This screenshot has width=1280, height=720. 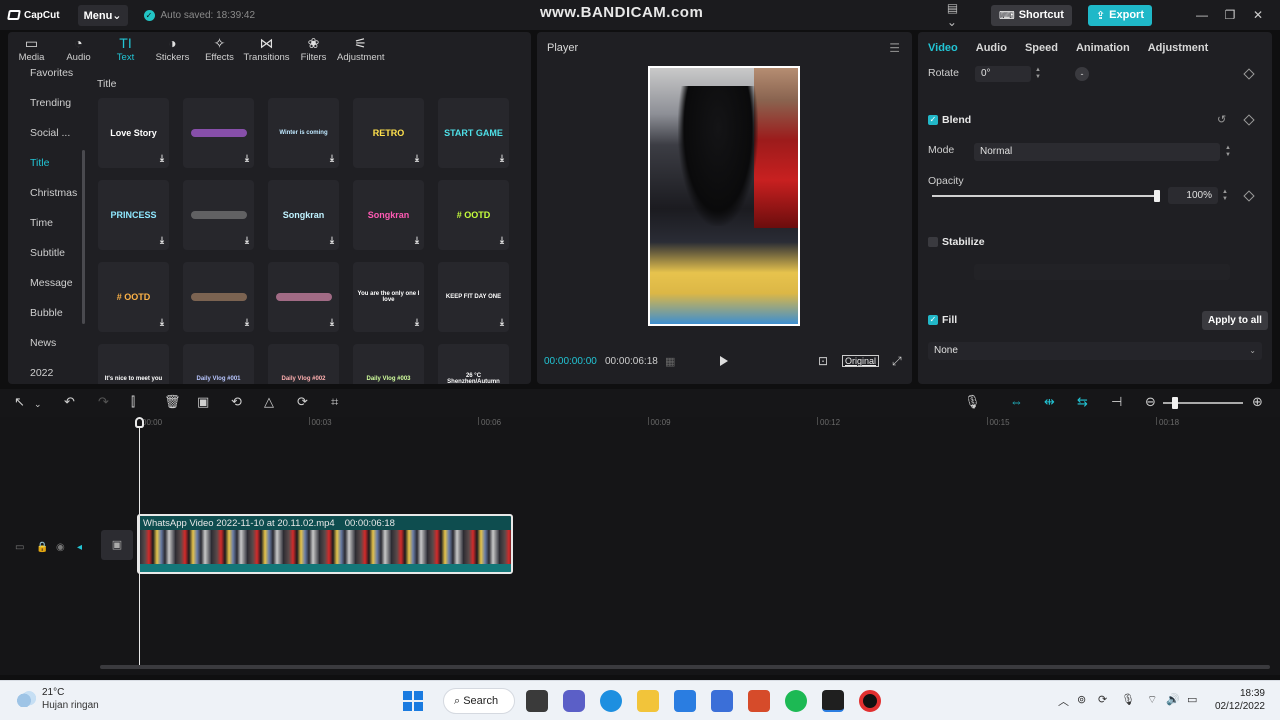 What do you see at coordinates (60, 547) in the screenshot?
I see `eye-icon: ◉` at bounding box center [60, 547].